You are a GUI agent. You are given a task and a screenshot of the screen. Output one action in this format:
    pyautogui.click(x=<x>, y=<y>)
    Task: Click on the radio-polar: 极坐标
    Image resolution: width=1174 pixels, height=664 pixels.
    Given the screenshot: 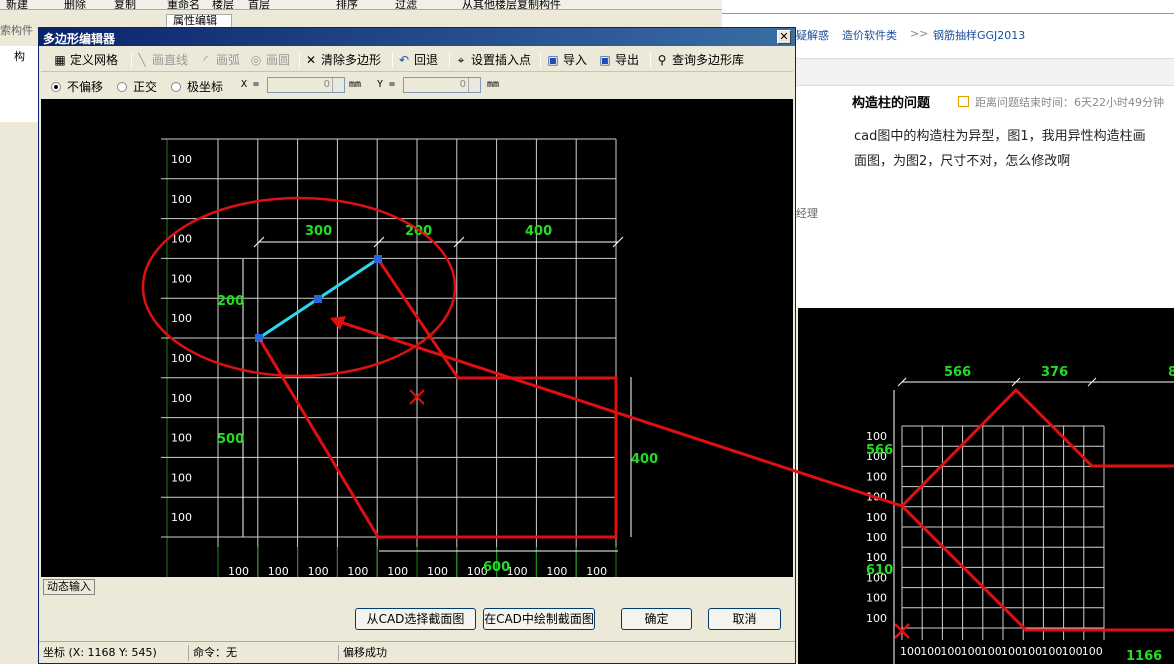 What is the action you would take?
    pyautogui.click(x=197, y=86)
    